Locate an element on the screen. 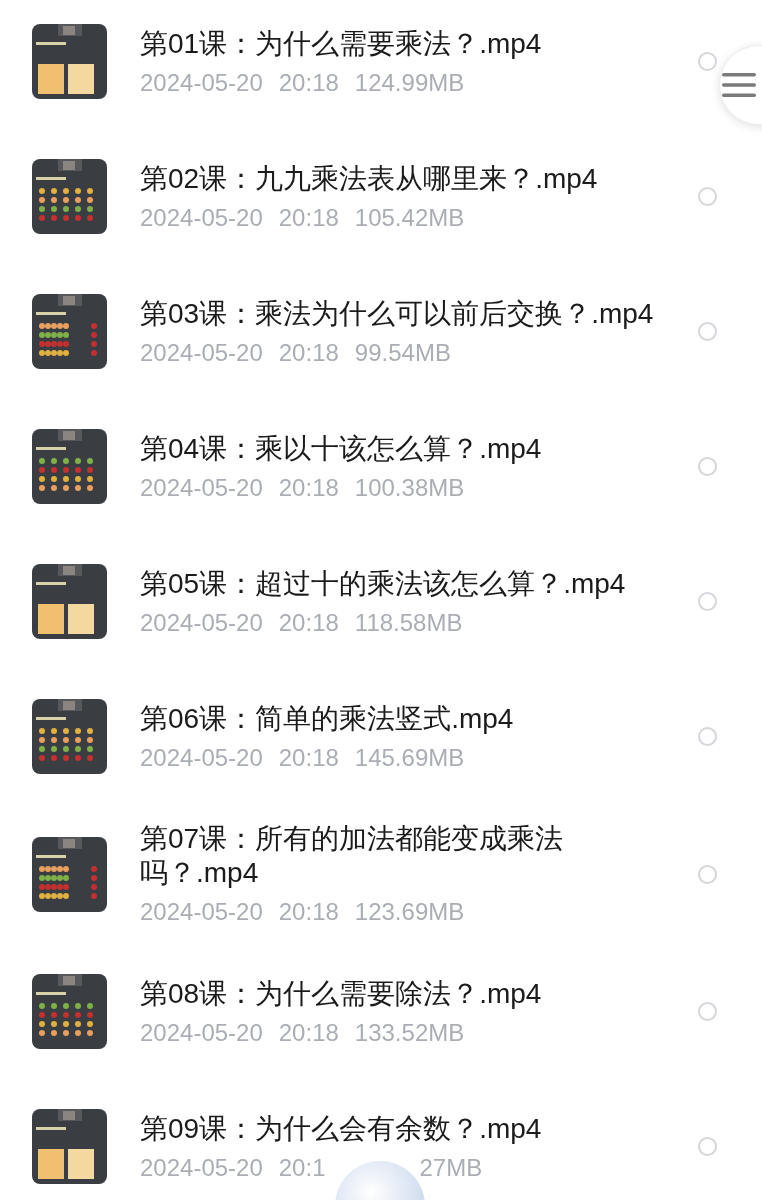 The image size is (762, 1200). file-name: 第04课：乘以十该怎么算？.mp4 is located at coordinates (341, 448).